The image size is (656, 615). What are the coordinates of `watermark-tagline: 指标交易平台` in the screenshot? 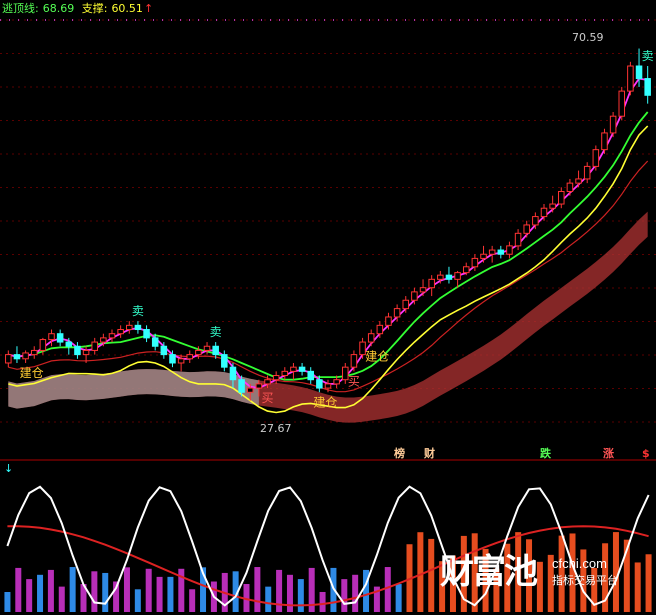 It's located at (585, 580).